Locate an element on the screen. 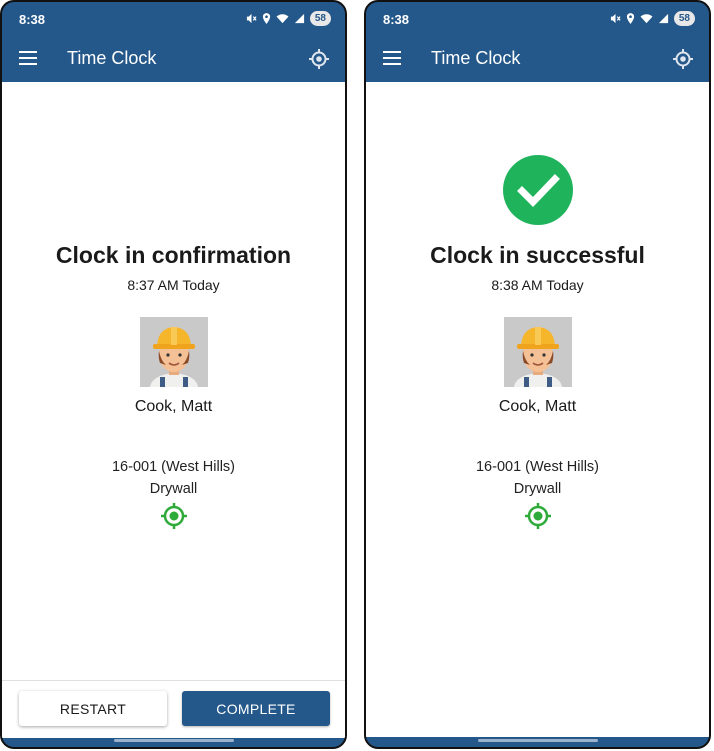 This screenshot has width=714, height=751. restart-button: RESTART is located at coordinates (93, 708).